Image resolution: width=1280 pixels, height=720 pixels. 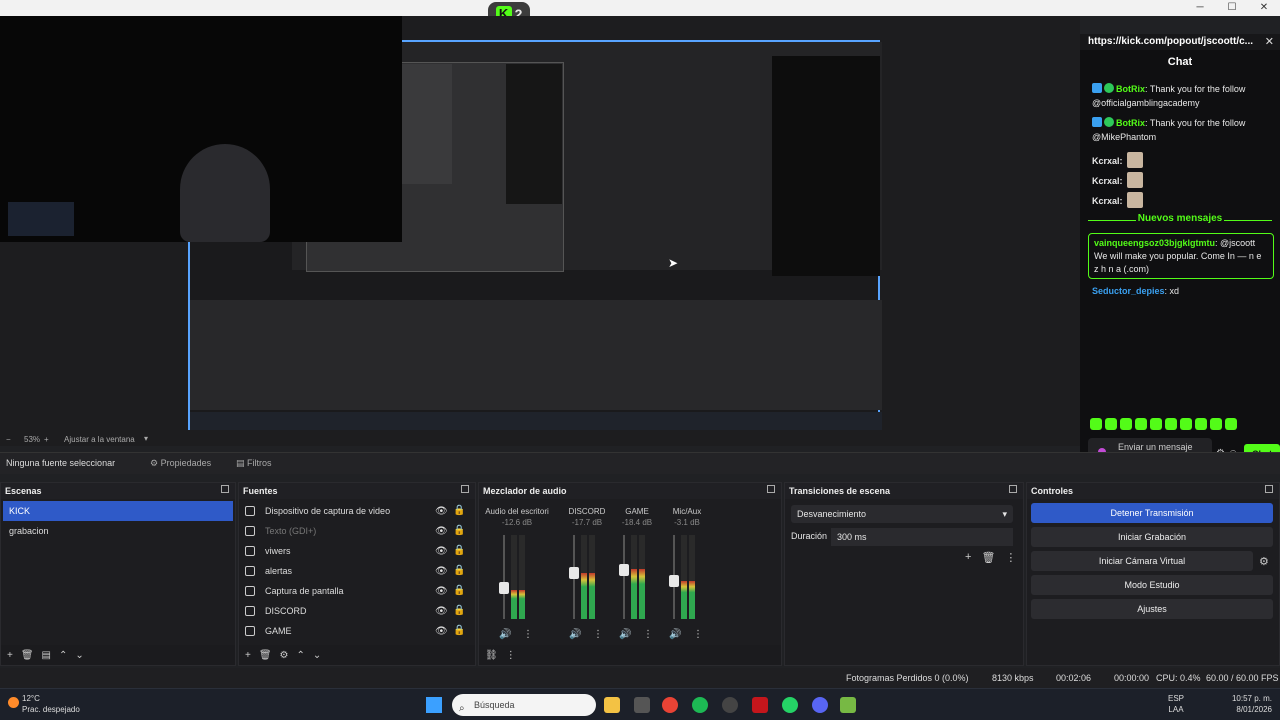 I want to click on maximize-icon: ☐, so click(x=1232, y=8).